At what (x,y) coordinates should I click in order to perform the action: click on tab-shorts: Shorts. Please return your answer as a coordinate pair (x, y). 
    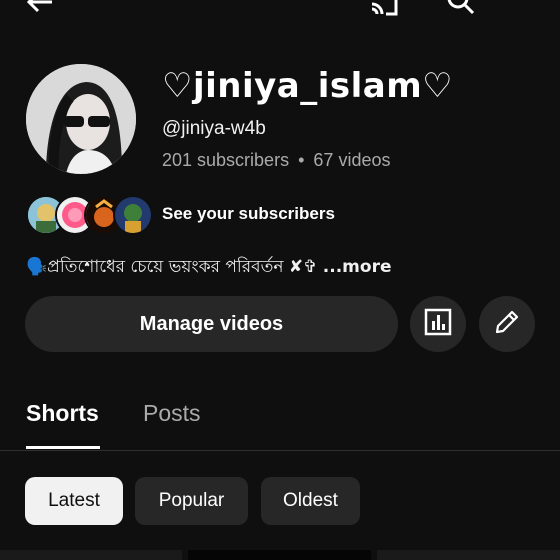
    Looking at the image, I should click on (62, 413).